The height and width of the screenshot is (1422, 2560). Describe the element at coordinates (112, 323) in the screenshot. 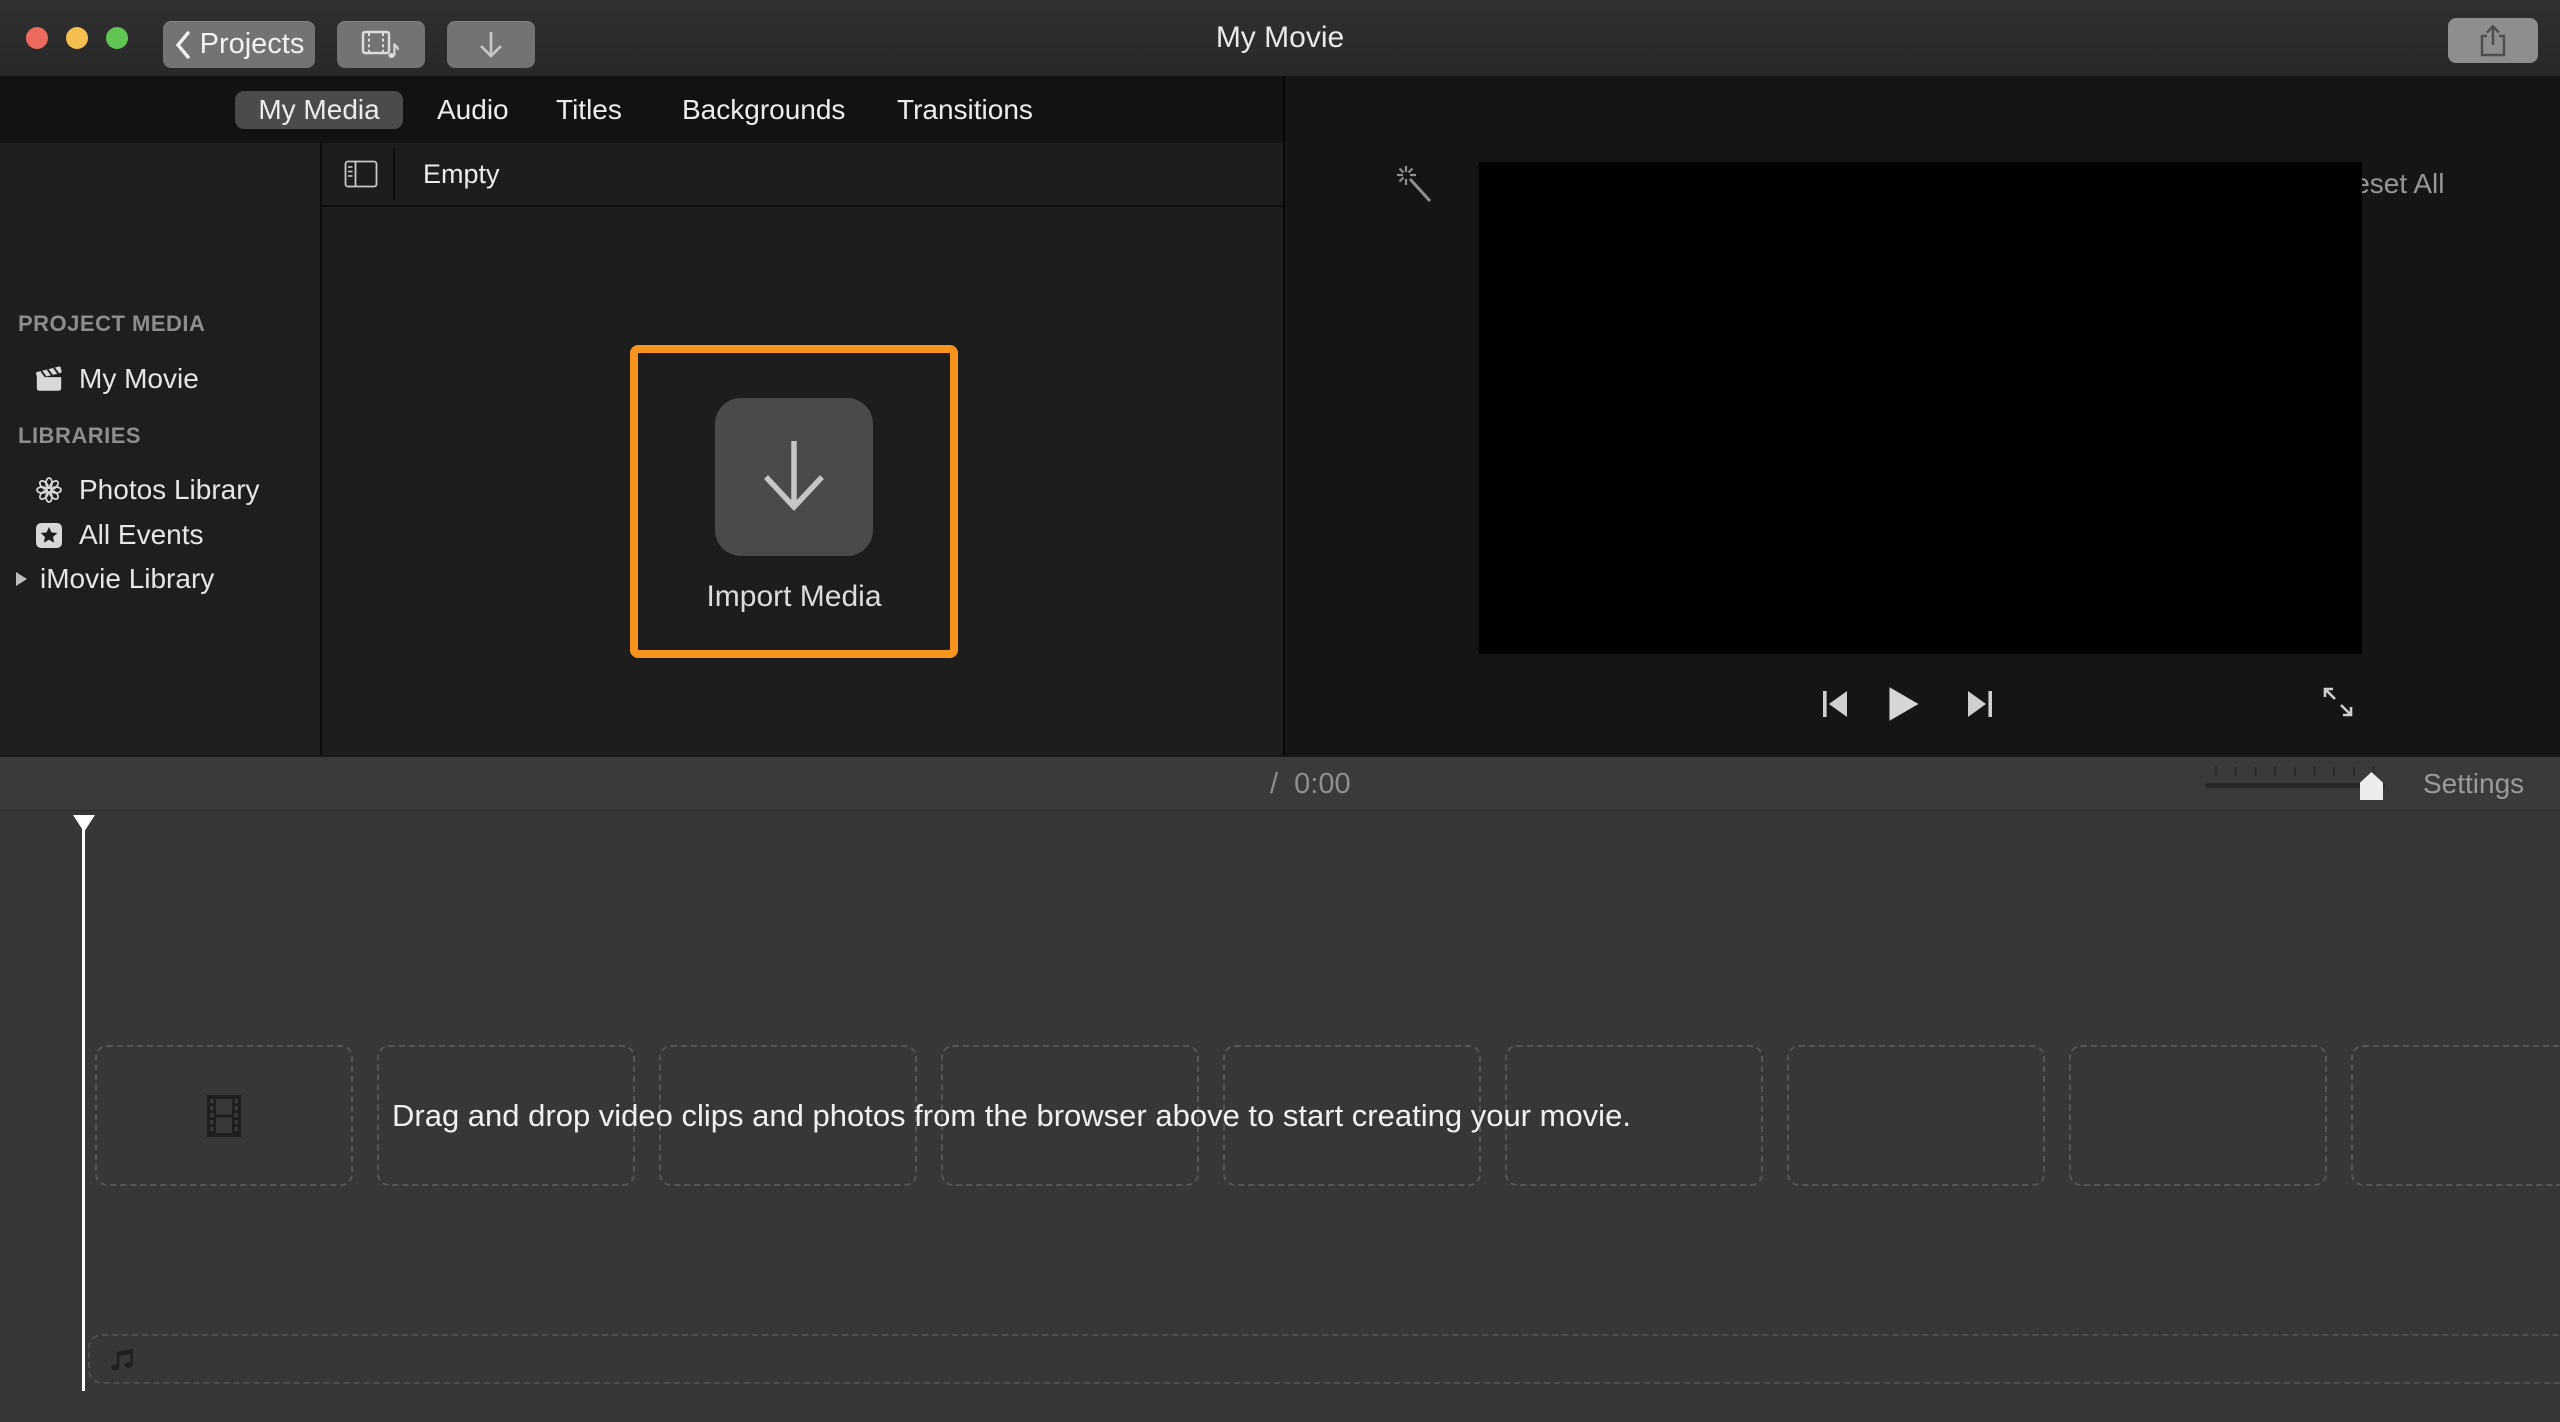

I see `project-media-header: PROJECT MEDIA` at that location.